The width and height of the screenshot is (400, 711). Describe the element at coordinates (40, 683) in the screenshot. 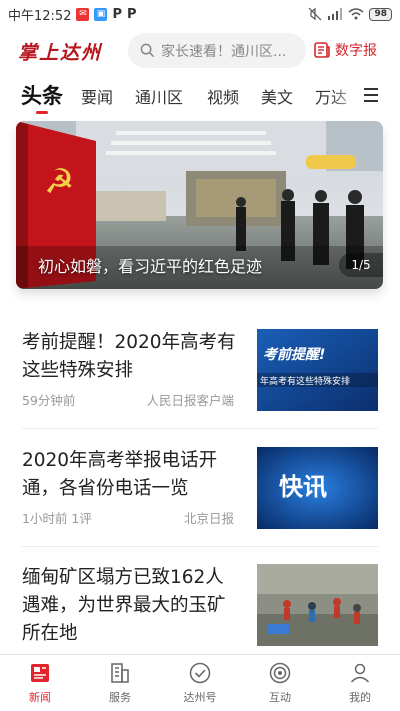

I see `nav-news: 新闻` at that location.